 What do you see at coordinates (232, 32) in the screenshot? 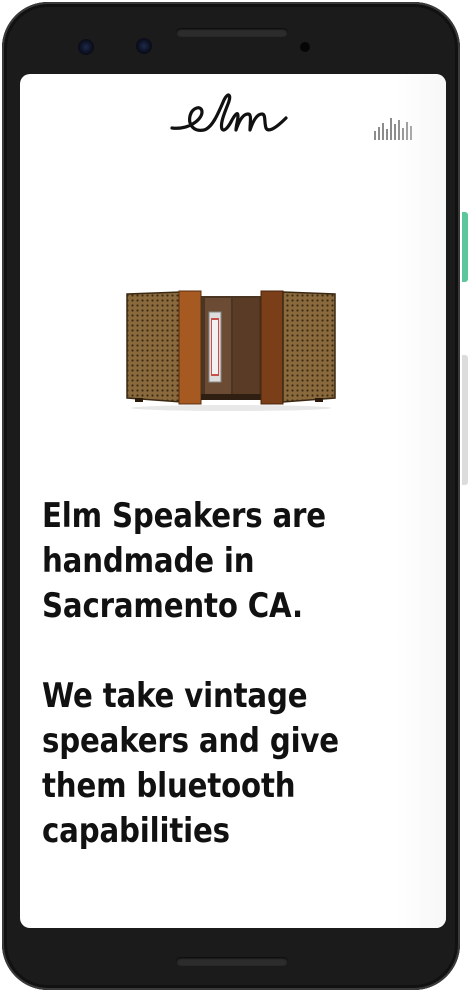
I see `top-speaker-slot` at bounding box center [232, 32].